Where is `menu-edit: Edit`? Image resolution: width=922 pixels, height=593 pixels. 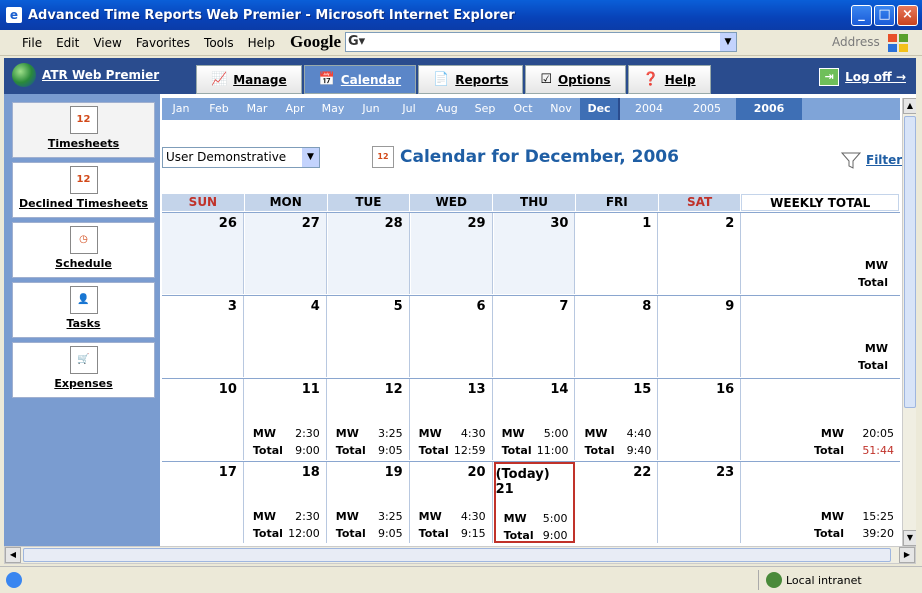
menu-edit: Edit is located at coordinates (67, 43).